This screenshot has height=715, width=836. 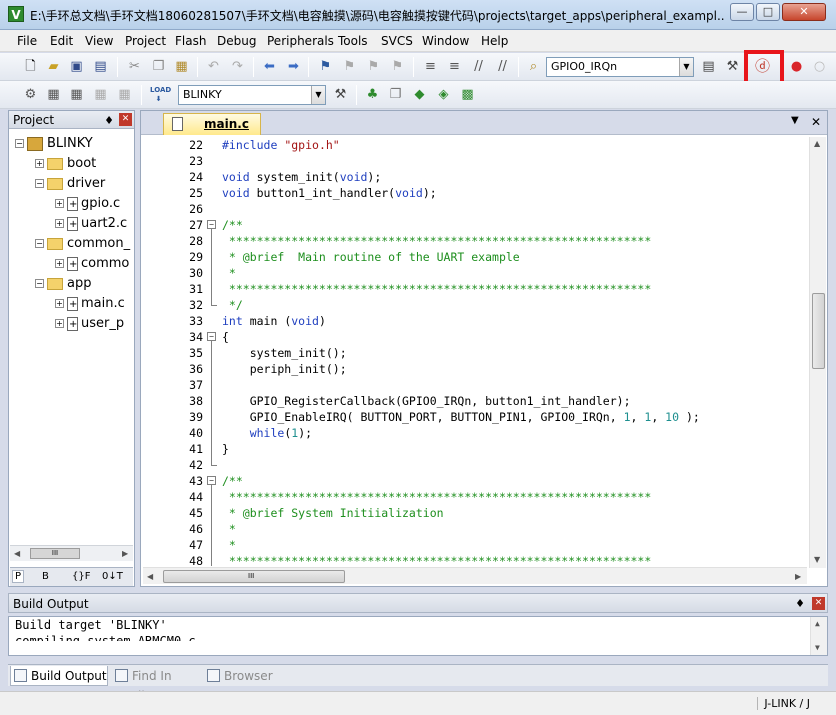 What do you see at coordinates (76, 94) in the screenshot?
I see `rebuild-icon: ▦` at bounding box center [76, 94].